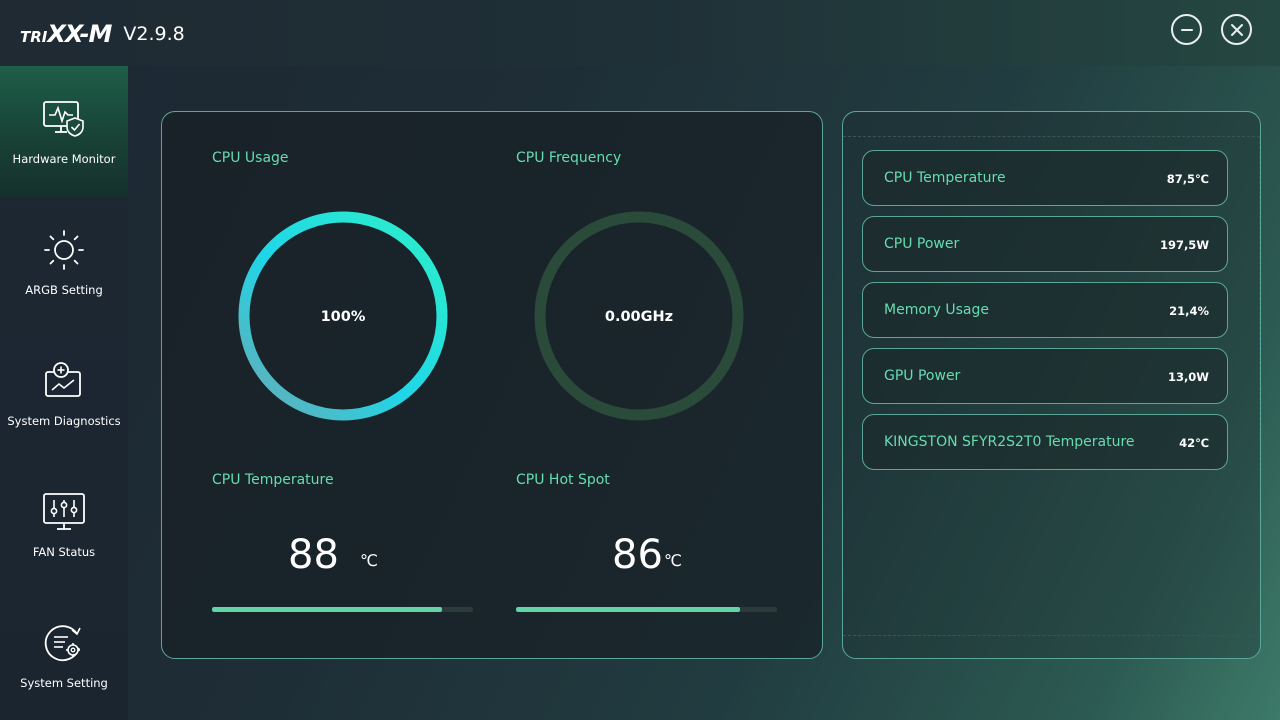 The width and height of the screenshot is (1280, 720). What do you see at coordinates (640, 33) in the screenshot?
I see `title-bar: TRIXX-M V2.9.8` at bounding box center [640, 33].